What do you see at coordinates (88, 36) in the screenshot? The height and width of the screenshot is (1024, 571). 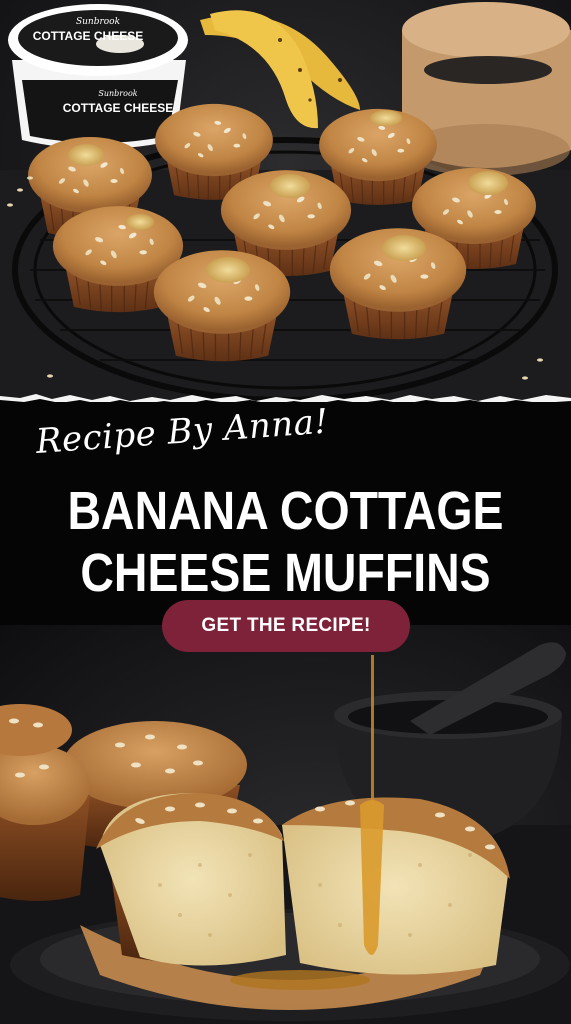 I see `container-product-top: COTTAGE CHEESE` at bounding box center [88, 36].